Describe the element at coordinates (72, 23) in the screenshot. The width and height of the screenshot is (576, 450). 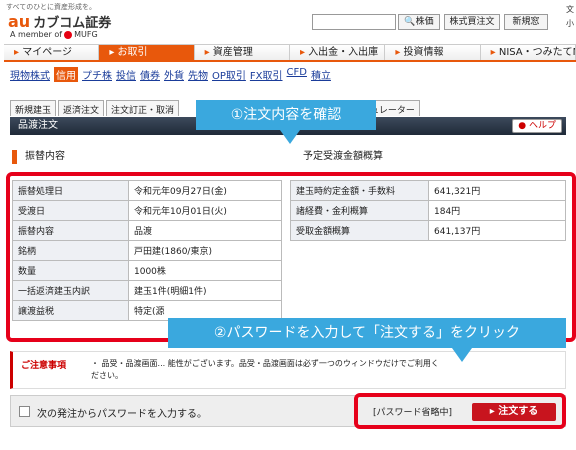
I see `logo-rest: カブコム証券` at that location.